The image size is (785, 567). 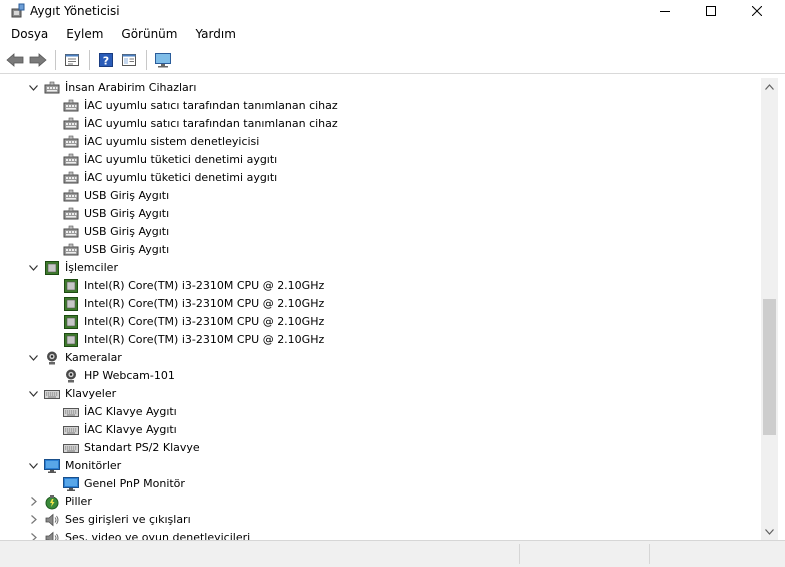 I want to click on tree-category: Klavyeler, so click(x=380, y=394).